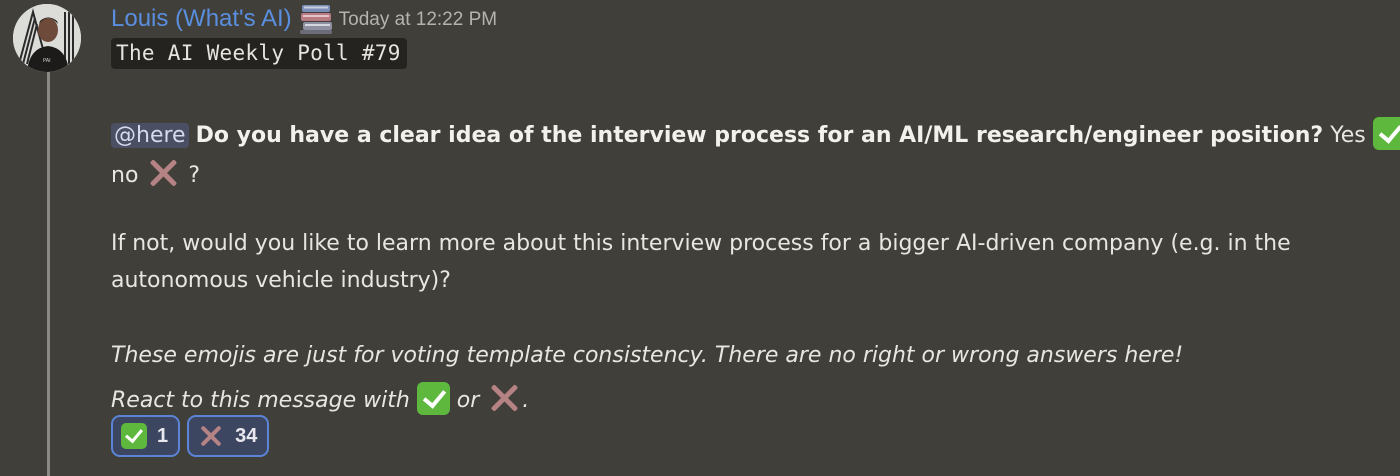 This screenshot has width=1400, height=476. I want to click on question-mark-text: ?, so click(194, 175).